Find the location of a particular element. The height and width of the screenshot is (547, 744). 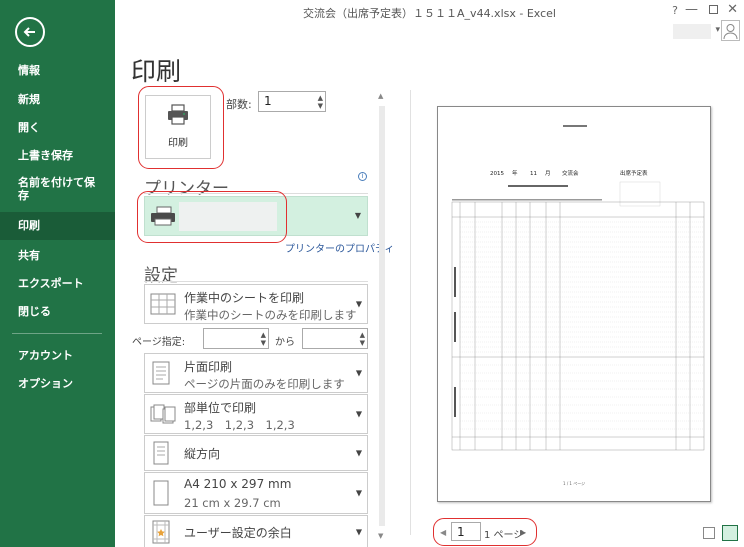

scrollbar-thumb is located at coordinates (382, 316).